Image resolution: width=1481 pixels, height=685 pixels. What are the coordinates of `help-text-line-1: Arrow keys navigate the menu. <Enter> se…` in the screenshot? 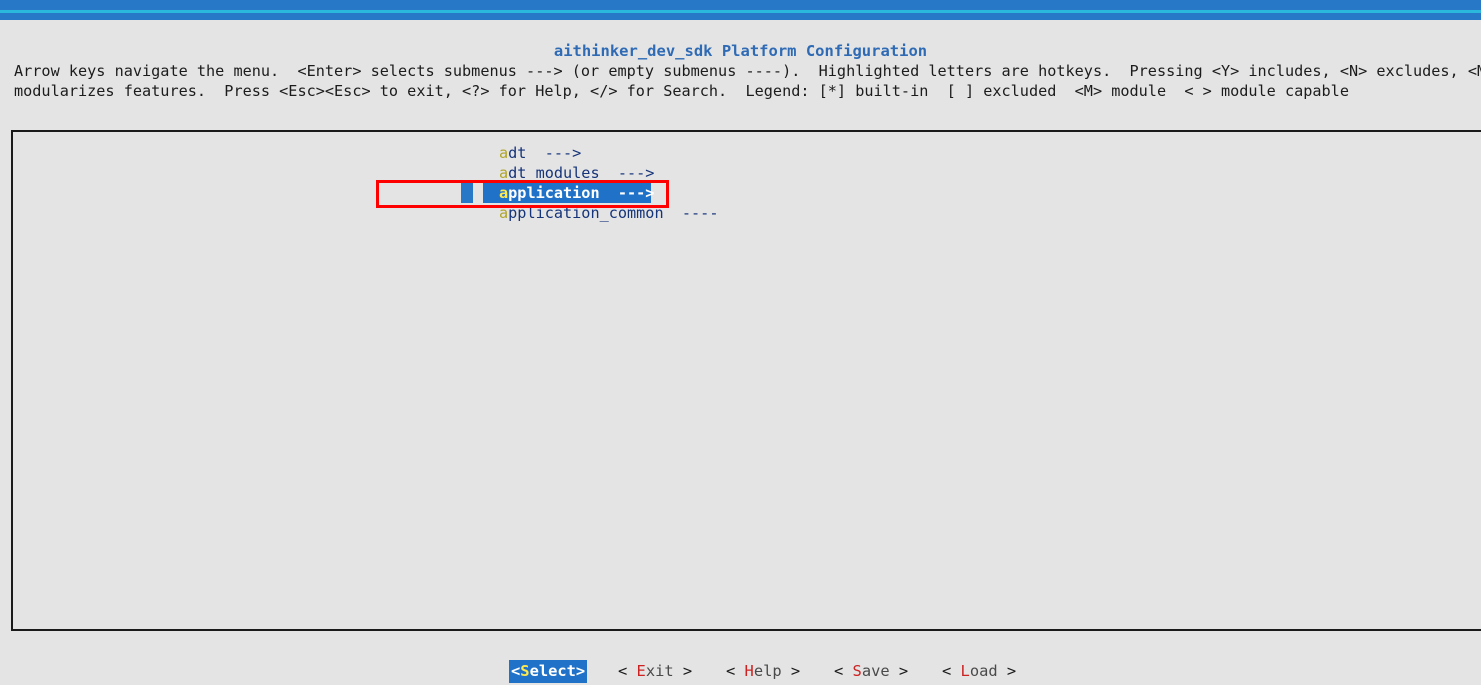 It's located at (747, 71).